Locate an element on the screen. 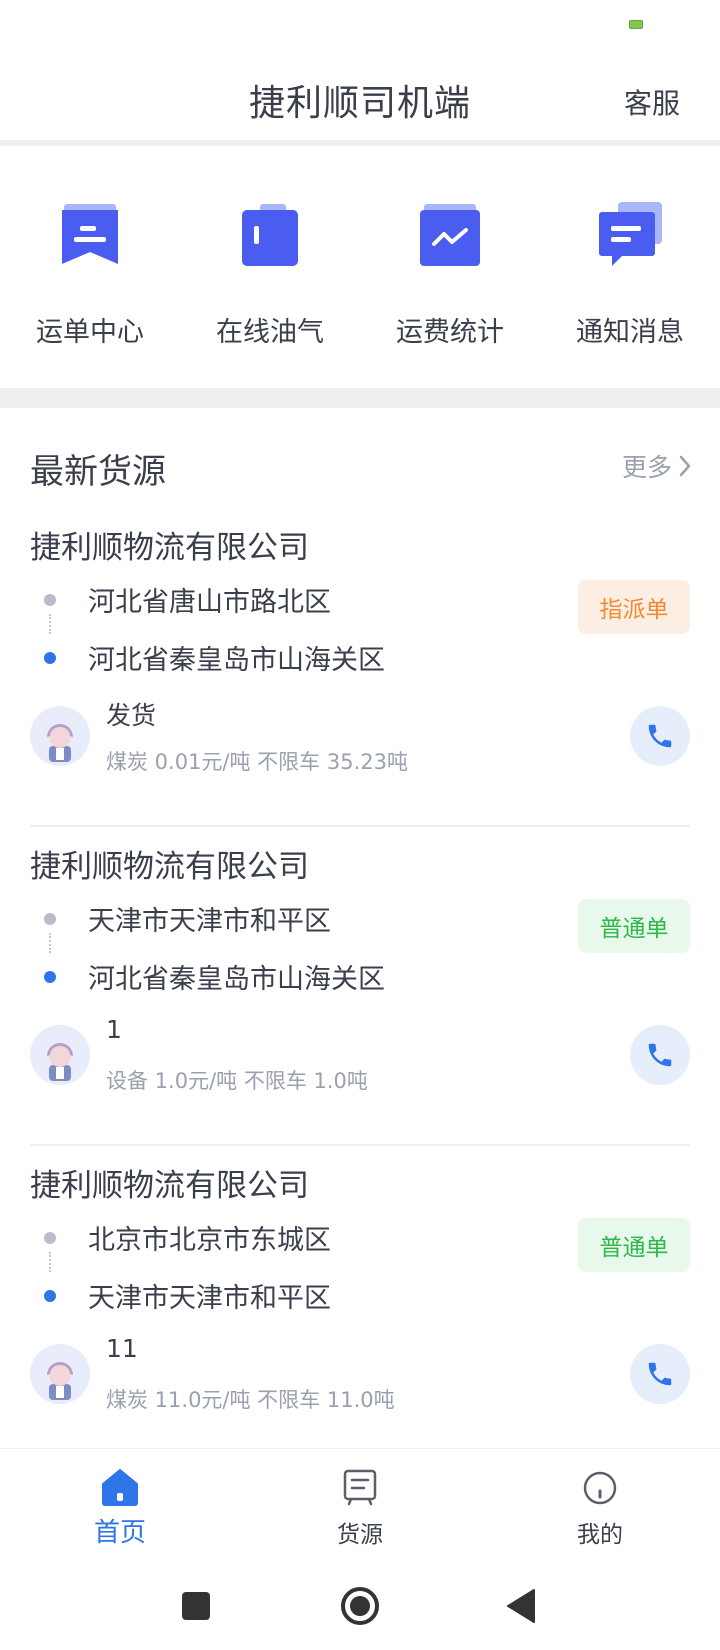  quick-item-stats: 运费统计 is located at coordinates (450, 267).